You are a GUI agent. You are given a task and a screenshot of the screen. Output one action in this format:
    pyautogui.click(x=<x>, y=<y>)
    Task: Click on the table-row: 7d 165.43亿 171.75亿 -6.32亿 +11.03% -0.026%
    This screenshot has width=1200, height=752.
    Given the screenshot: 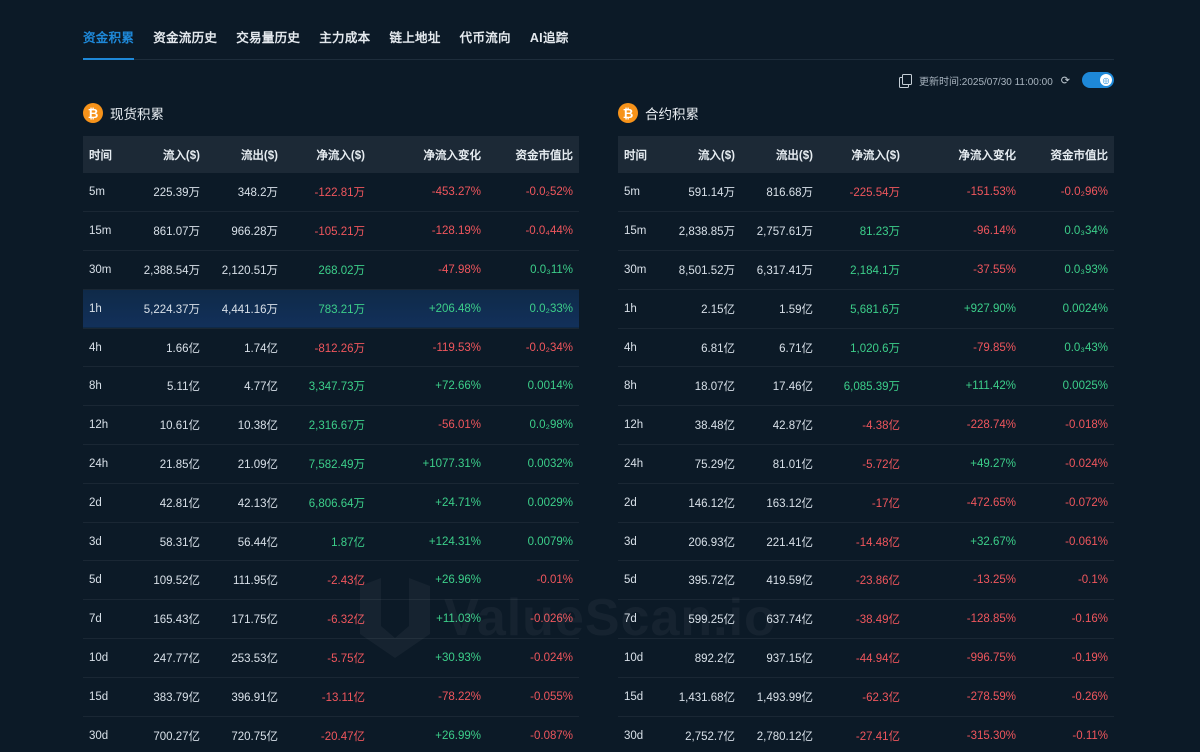 What is the action you would take?
    pyautogui.click(x=331, y=619)
    